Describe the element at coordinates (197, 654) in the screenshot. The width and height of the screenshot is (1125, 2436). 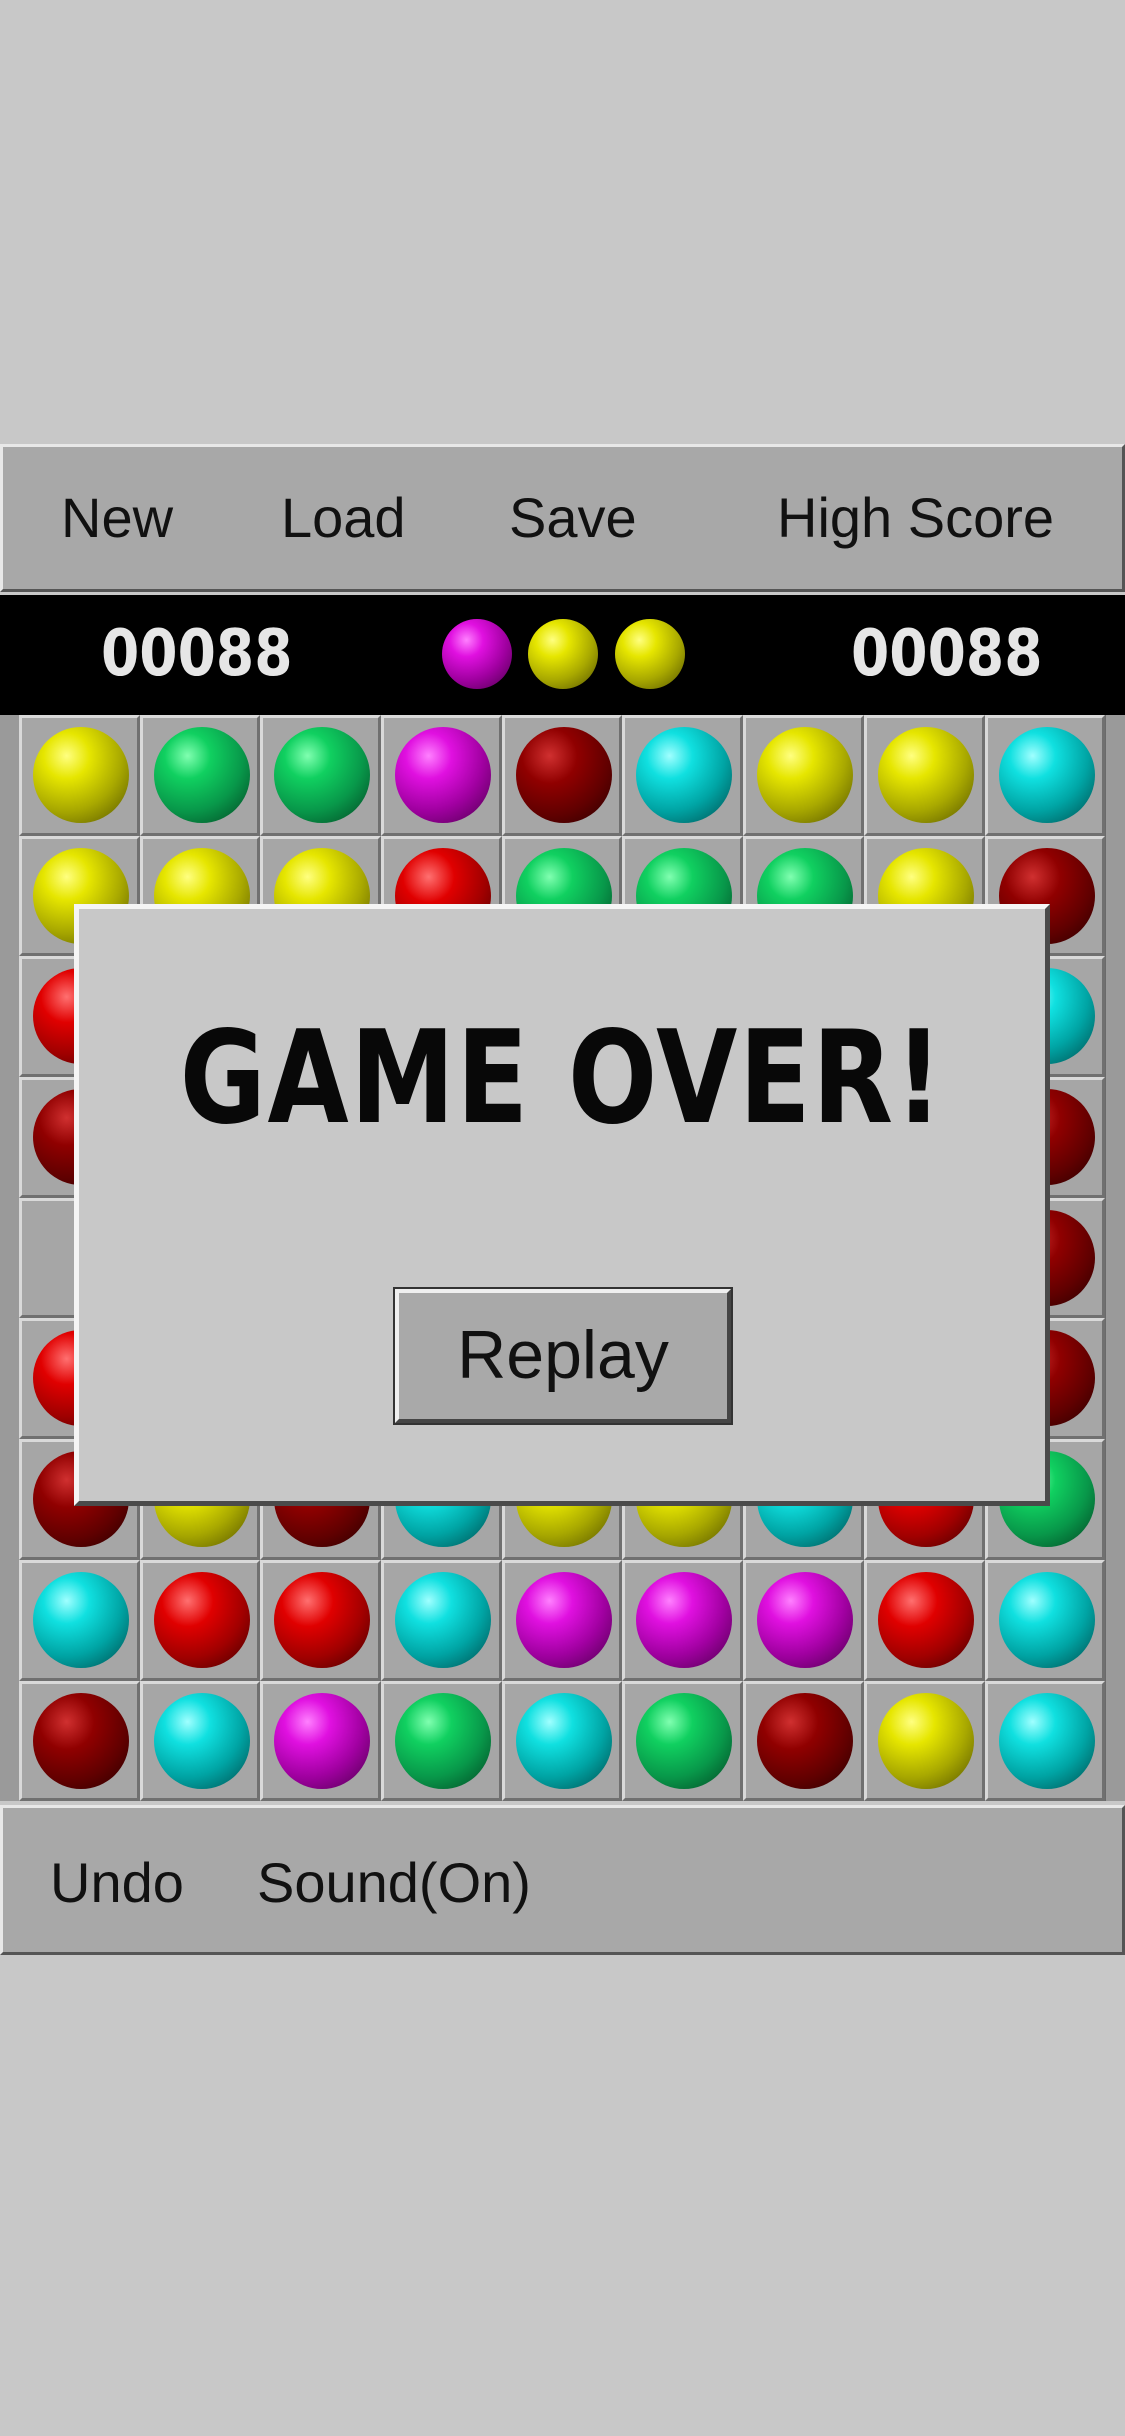
I see `current-score: 00088` at that location.